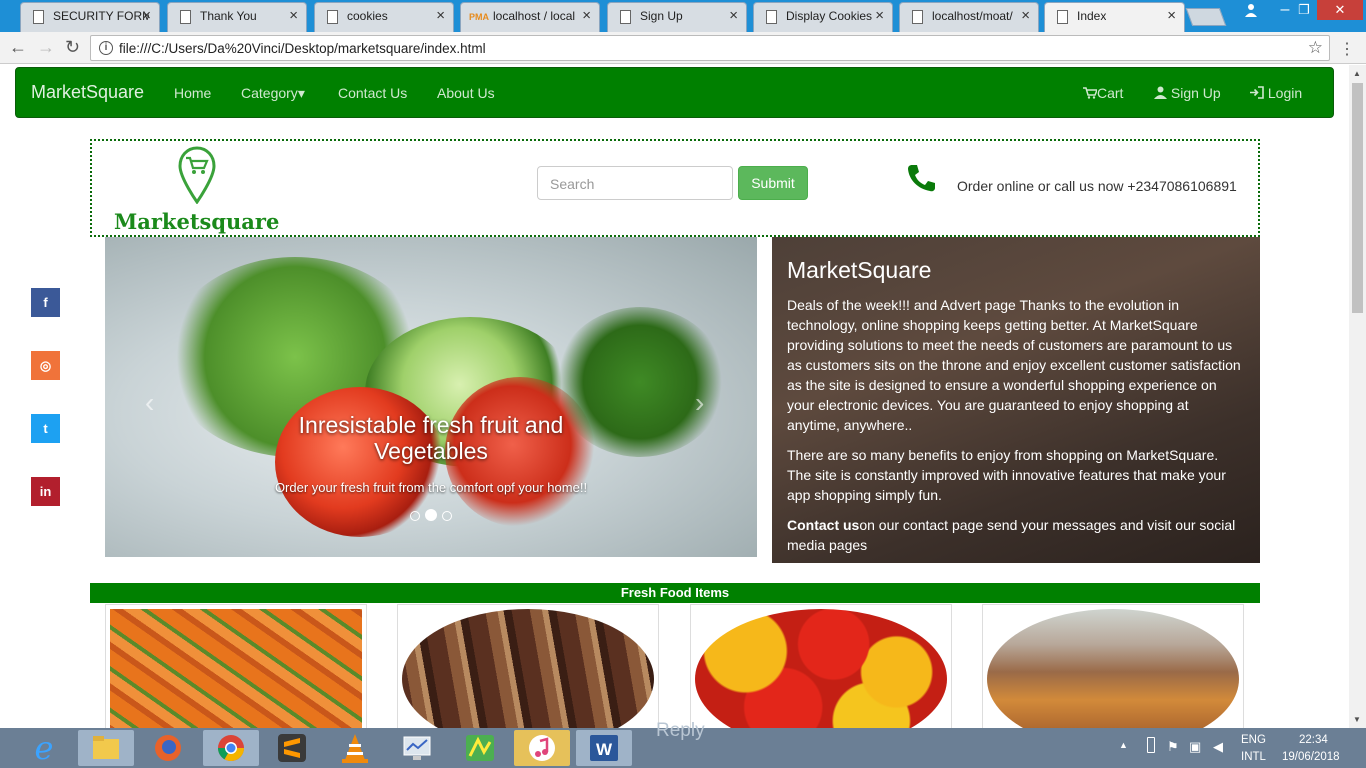 The width and height of the screenshot is (1366, 768). What do you see at coordinates (106, 748) in the screenshot?
I see `file-explorer-icon` at bounding box center [106, 748].